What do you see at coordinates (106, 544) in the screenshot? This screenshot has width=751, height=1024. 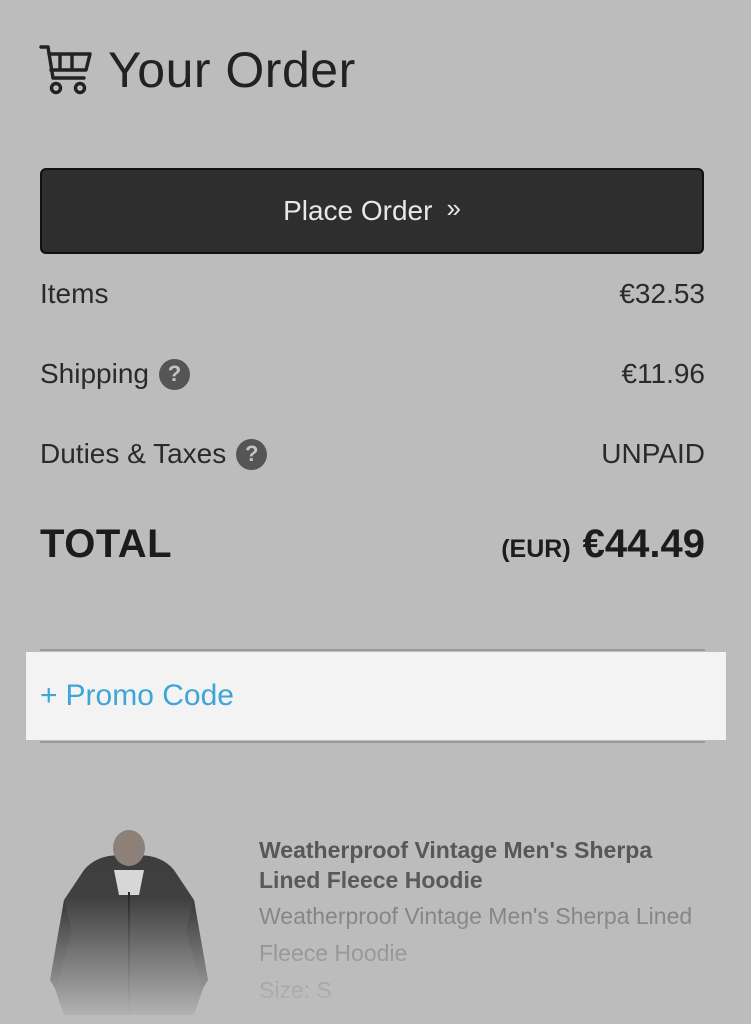 I see `total-label: TOTAL` at bounding box center [106, 544].